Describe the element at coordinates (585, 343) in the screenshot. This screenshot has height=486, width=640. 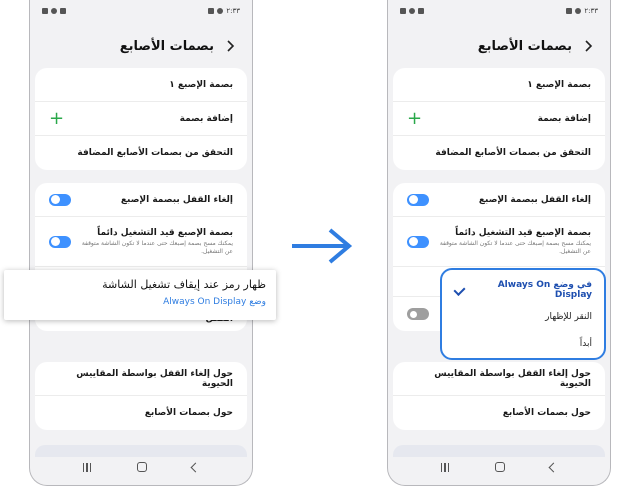
I see `option-label: أبداً` at that location.